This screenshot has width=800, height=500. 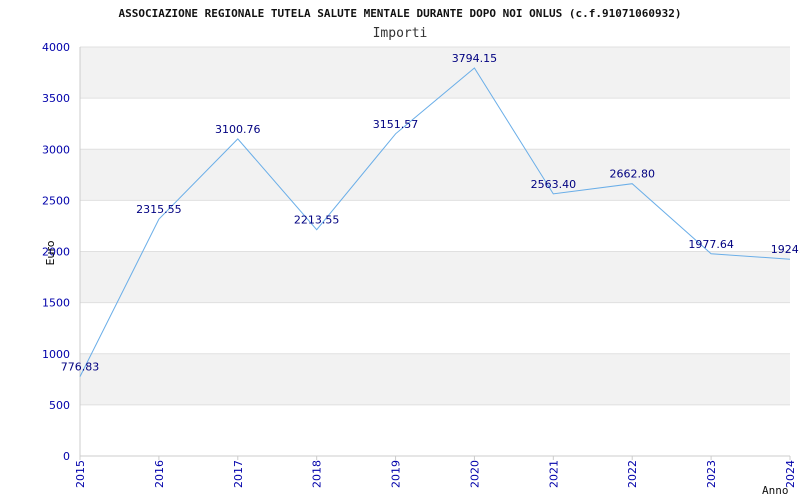 I want to click on data-label: 3100.76, so click(x=238, y=129).